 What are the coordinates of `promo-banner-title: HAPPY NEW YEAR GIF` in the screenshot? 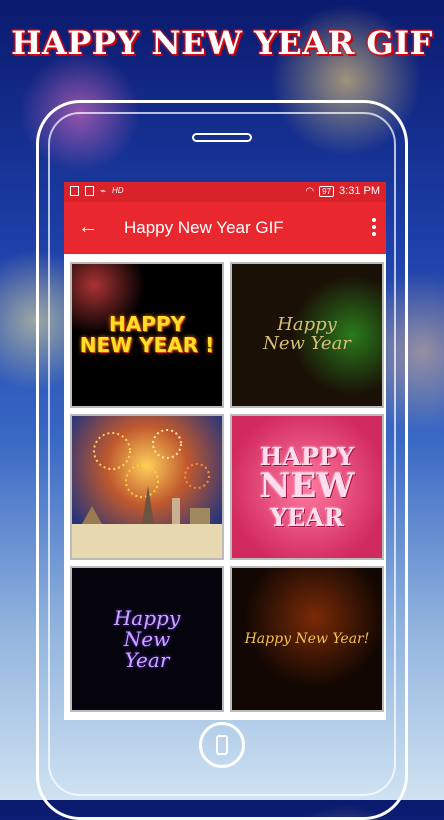 It's located at (222, 43).